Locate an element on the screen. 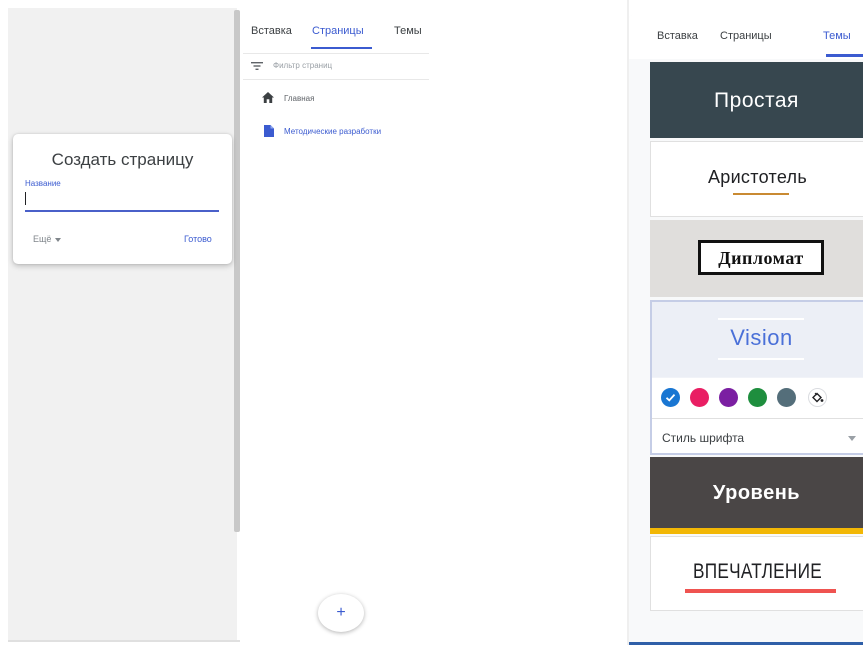  page-icon is located at coordinates (269, 131).